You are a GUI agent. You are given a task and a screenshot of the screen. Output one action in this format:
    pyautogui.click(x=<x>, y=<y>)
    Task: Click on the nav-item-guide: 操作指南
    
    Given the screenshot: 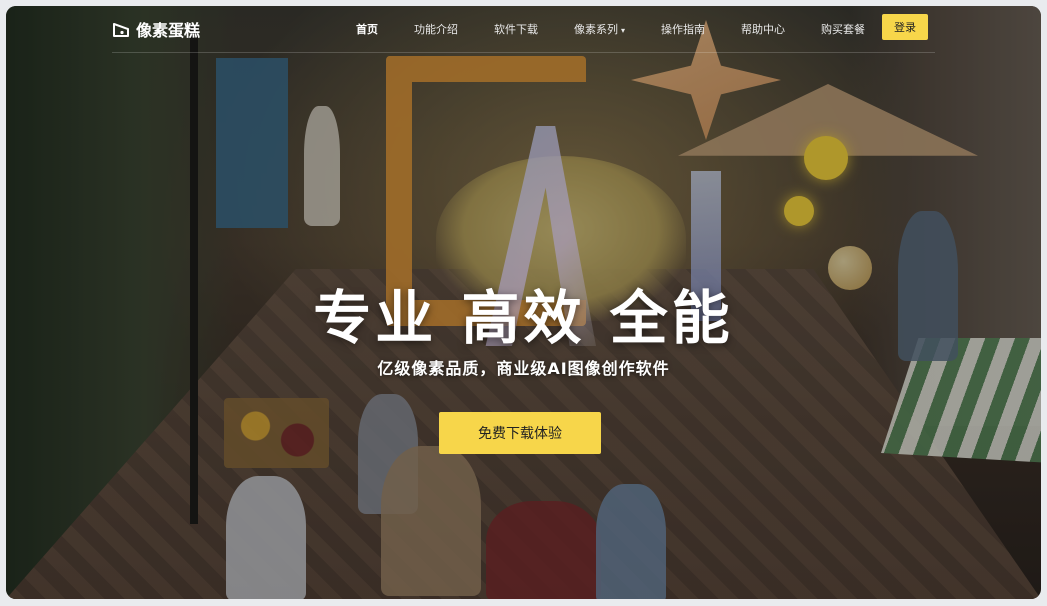 What is the action you would take?
    pyautogui.click(x=683, y=29)
    